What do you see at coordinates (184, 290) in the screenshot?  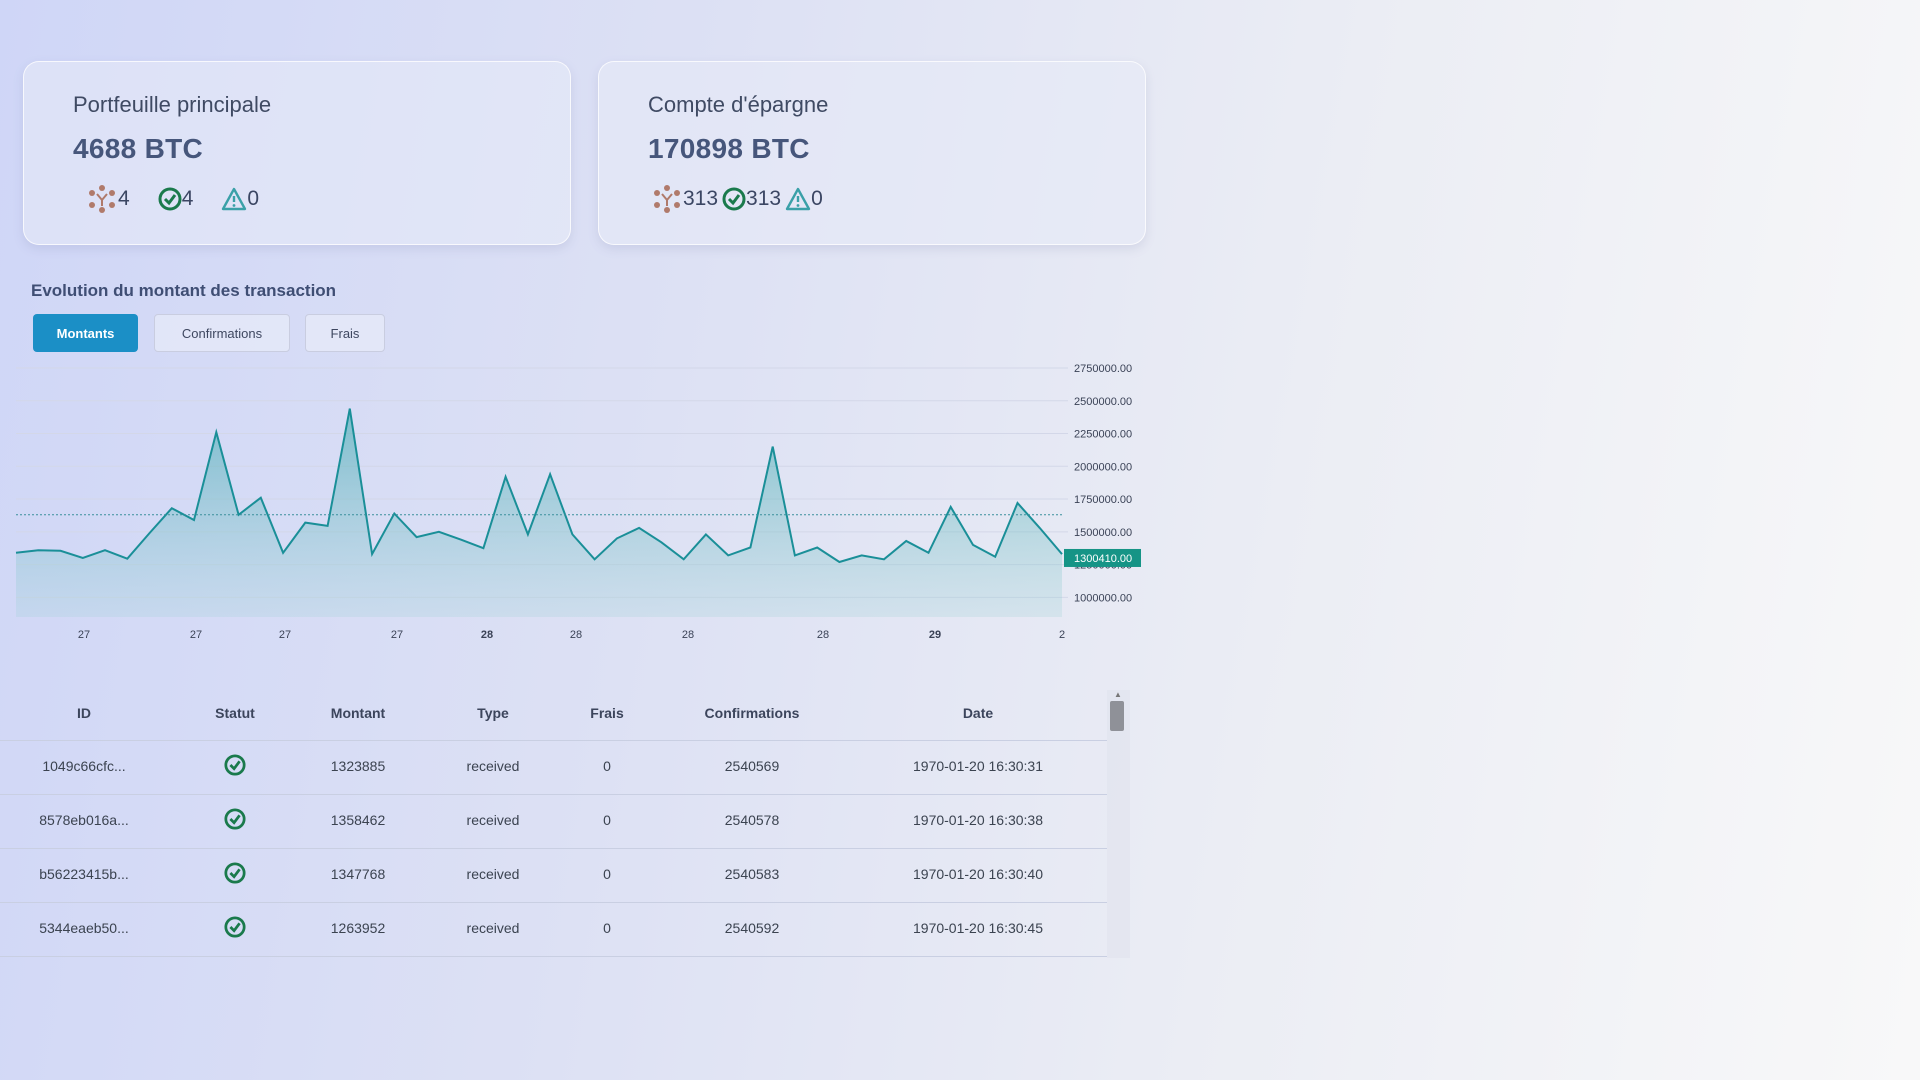 I see `chart-section-title: Evolution du montant des transaction` at bounding box center [184, 290].